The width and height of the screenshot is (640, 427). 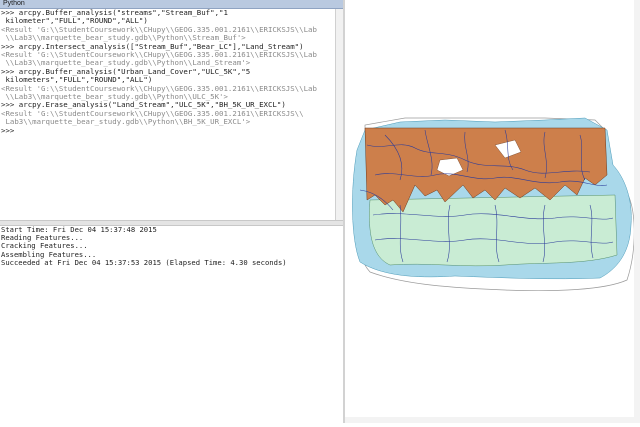 I want to click on map-horizontal-scrollbar, so click(x=492, y=420).